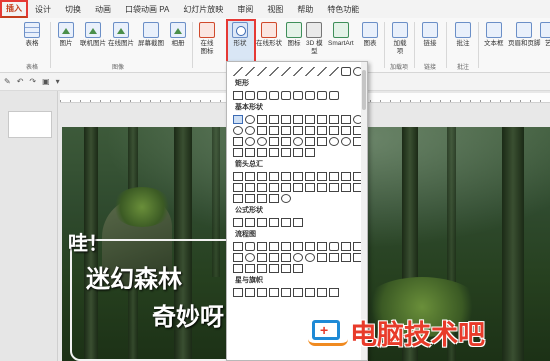 The height and width of the screenshot is (361, 550). Describe the element at coordinates (103, 10) in the screenshot. I see `tab-animations: 动画` at that location.